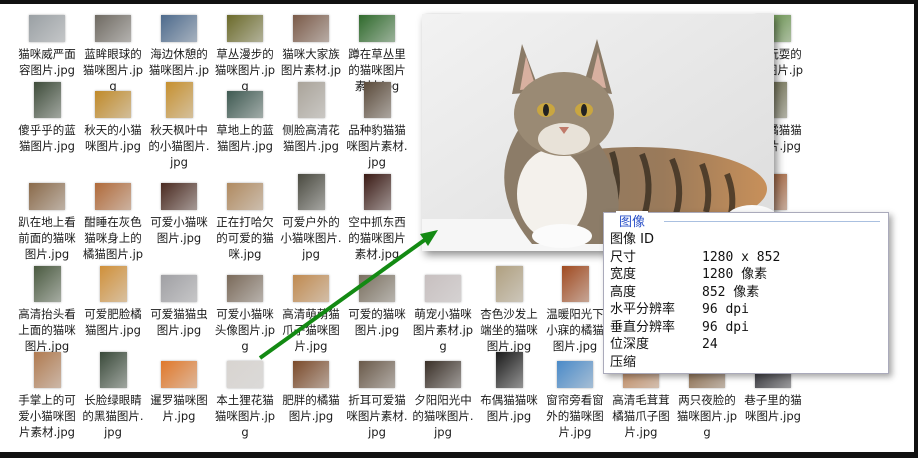 The image size is (918, 458). I want to click on annotation-arrow, so click(348, 295).